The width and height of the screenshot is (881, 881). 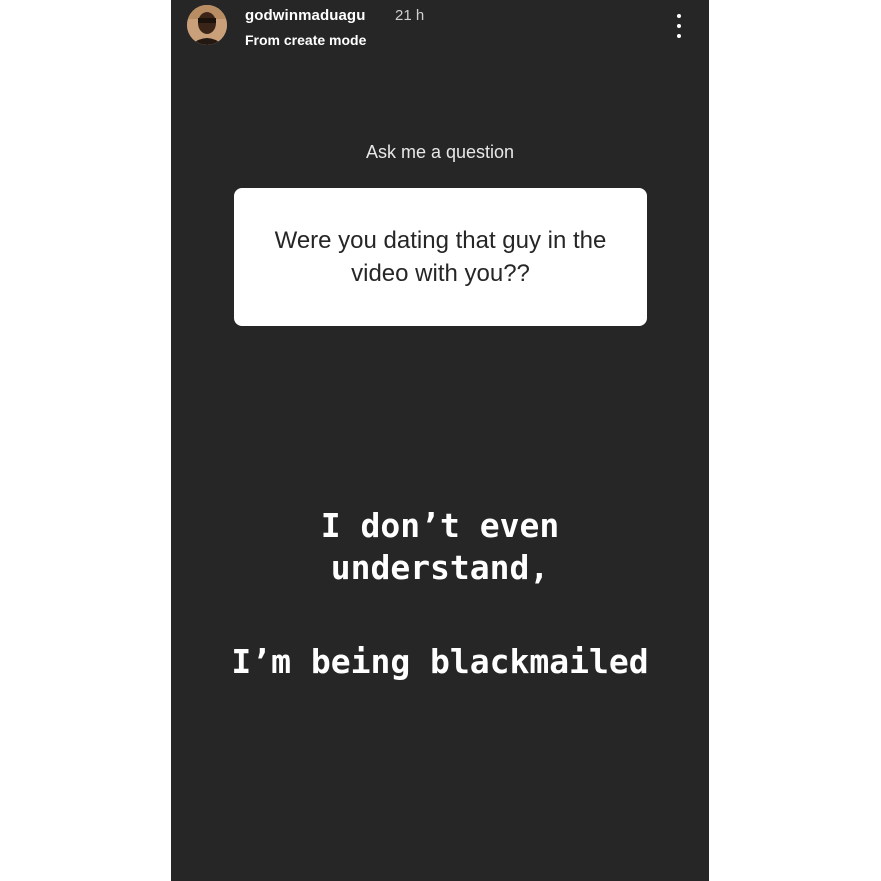 What do you see at coordinates (440, 30) in the screenshot?
I see `story-header: godwinmaduagu 21 h From create mode` at bounding box center [440, 30].